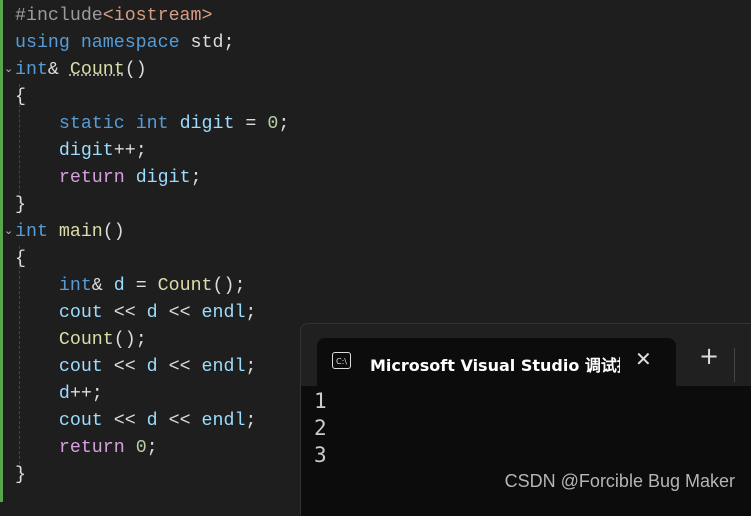  Describe the element at coordinates (320, 428) in the screenshot. I see `output-line: 2` at that location.